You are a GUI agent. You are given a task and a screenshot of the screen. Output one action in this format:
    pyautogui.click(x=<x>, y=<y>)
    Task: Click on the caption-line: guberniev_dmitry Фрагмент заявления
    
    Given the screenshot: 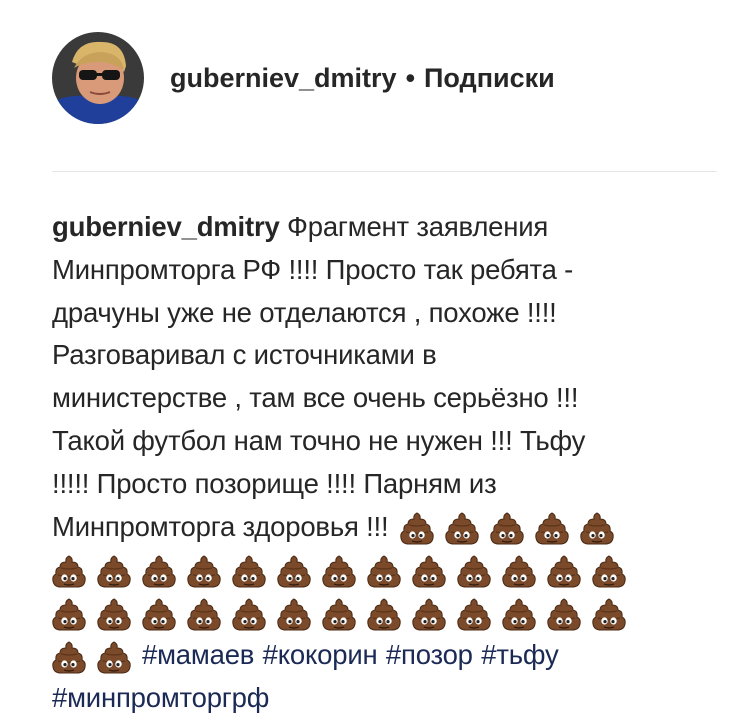 What is the action you would take?
    pyautogui.click(x=384, y=227)
    